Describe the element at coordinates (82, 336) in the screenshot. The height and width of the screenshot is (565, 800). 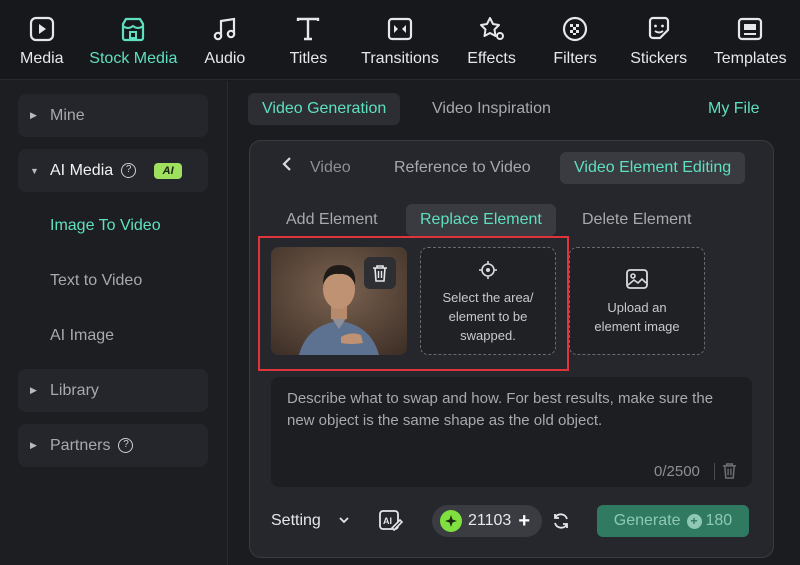
I see `sidebar-item-ai-image: AI Image` at that location.